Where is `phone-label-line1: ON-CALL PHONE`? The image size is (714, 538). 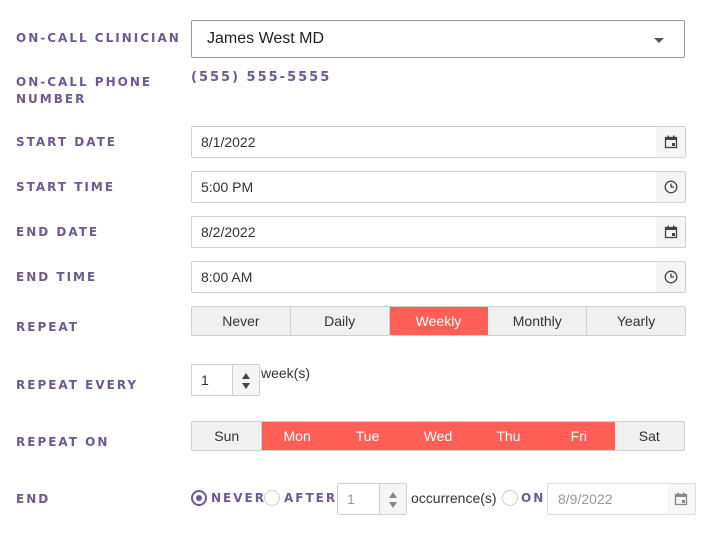
phone-label-line1: ON-CALL PHONE is located at coordinates (84, 82).